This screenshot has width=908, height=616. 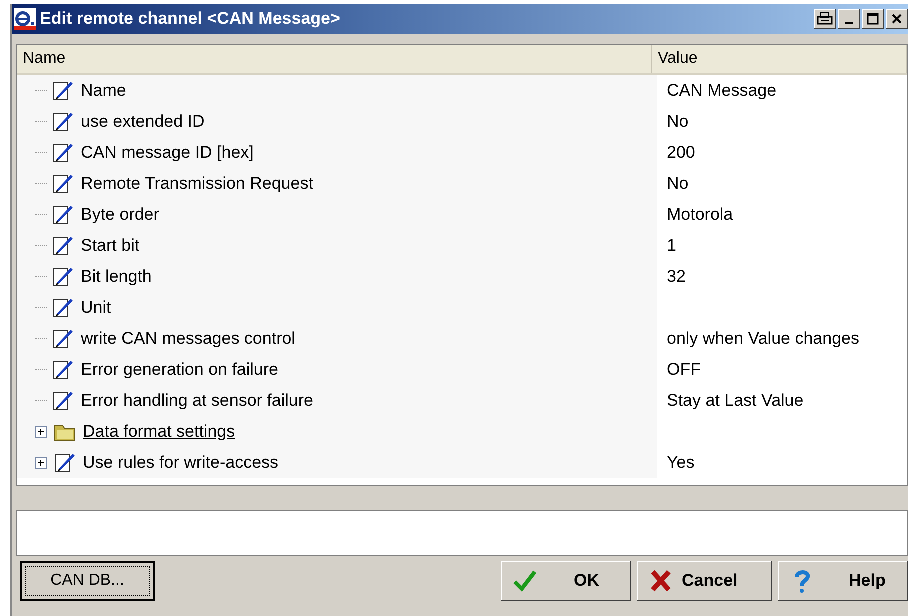 What do you see at coordinates (763, 338) in the screenshot?
I see `property-value: only when Value changes` at bounding box center [763, 338].